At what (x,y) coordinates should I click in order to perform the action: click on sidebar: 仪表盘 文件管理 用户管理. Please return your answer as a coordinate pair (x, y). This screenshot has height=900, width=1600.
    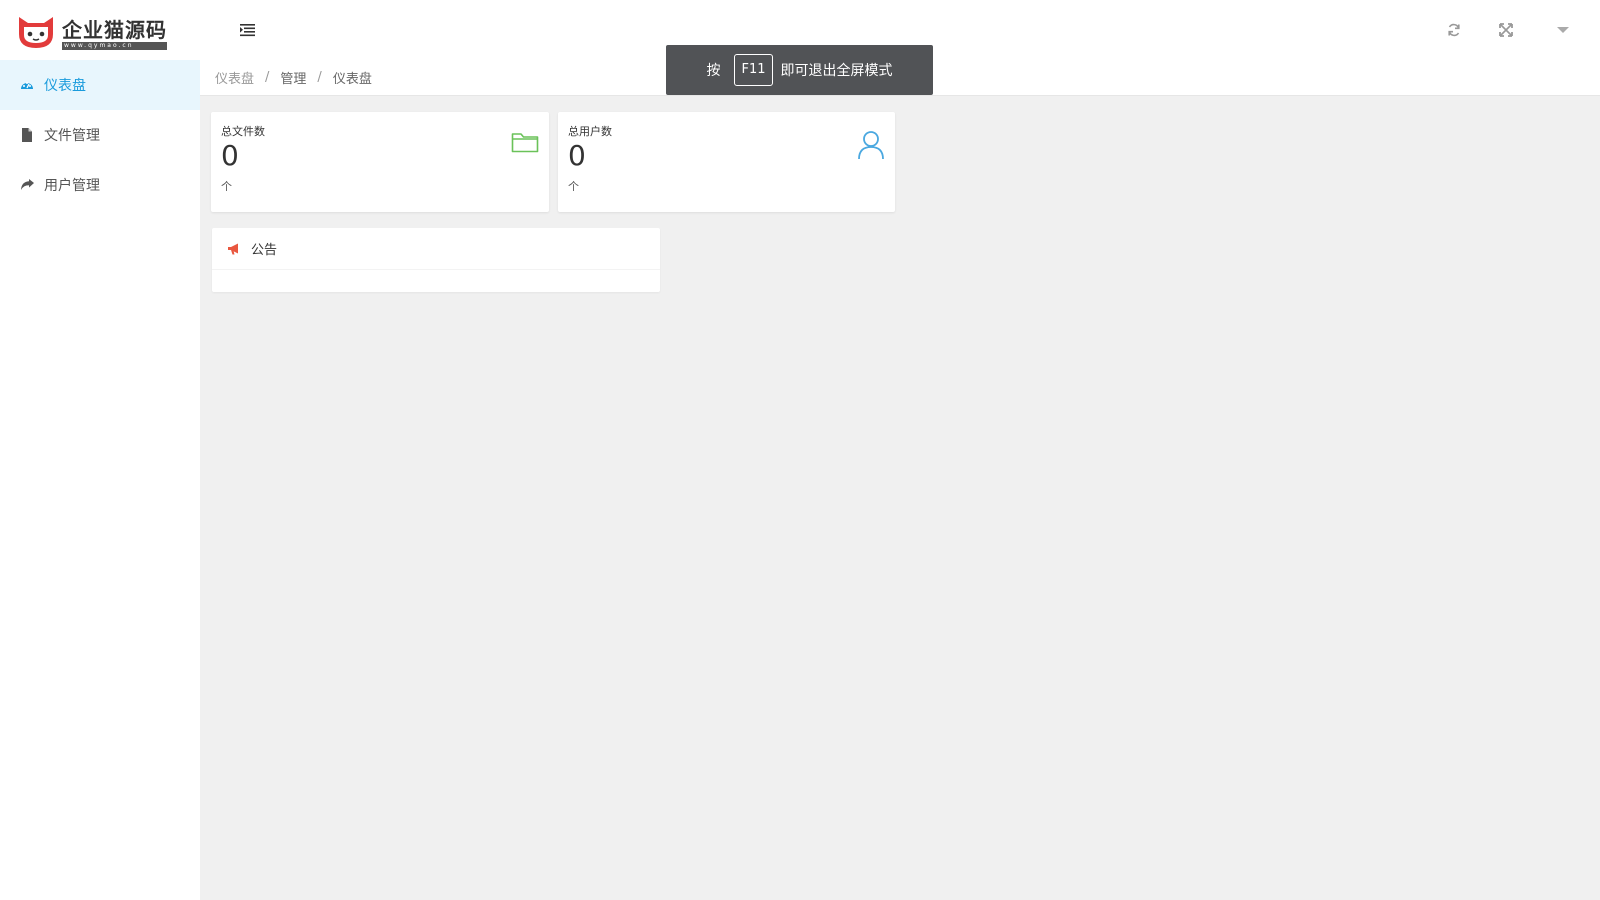
    Looking at the image, I should click on (100, 480).